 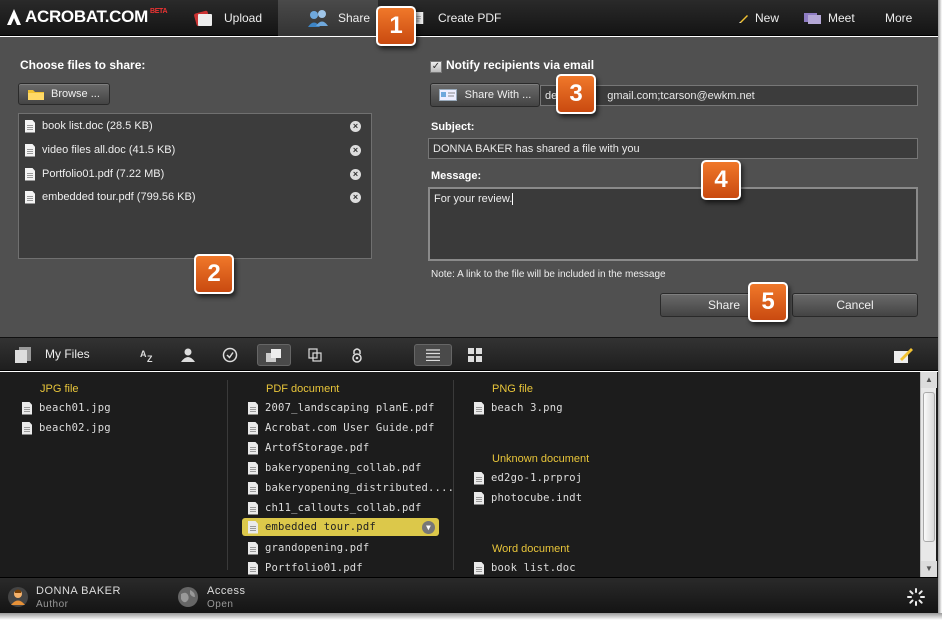 I want to click on status-bar: DONNA BAKER Author Access Open, so click(x=469, y=595).